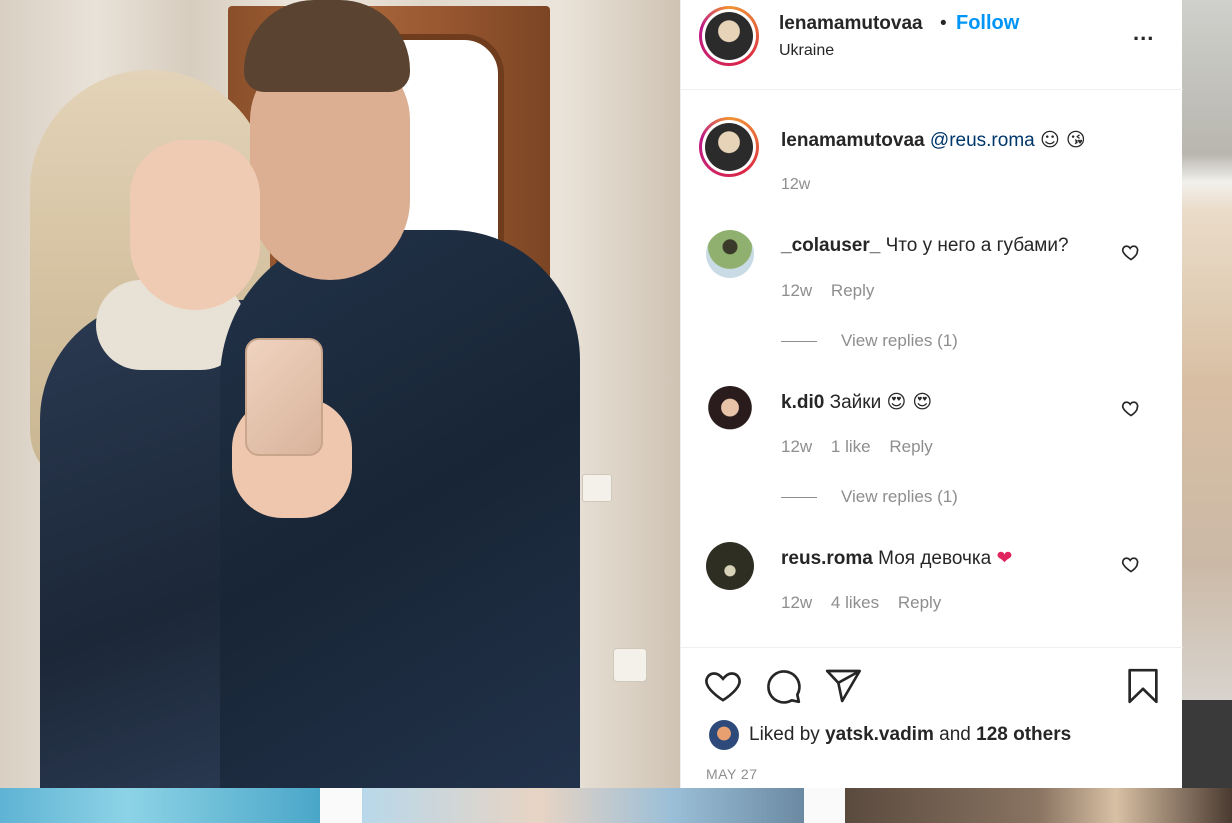 This screenshot has width=1232, height=823. Describe the element at coordinates (729, 147) in the screenshot. I see `caption-author-avatar` at that location.